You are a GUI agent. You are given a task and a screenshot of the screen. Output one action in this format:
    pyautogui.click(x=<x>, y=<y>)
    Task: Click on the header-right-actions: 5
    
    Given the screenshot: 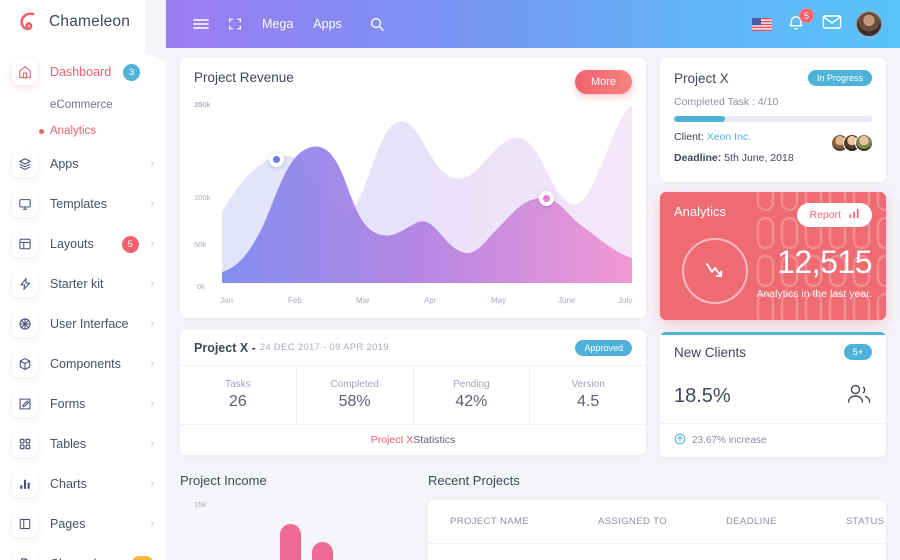 What is the action you would take?
    pyautogui.click(x=817, y=22)
    